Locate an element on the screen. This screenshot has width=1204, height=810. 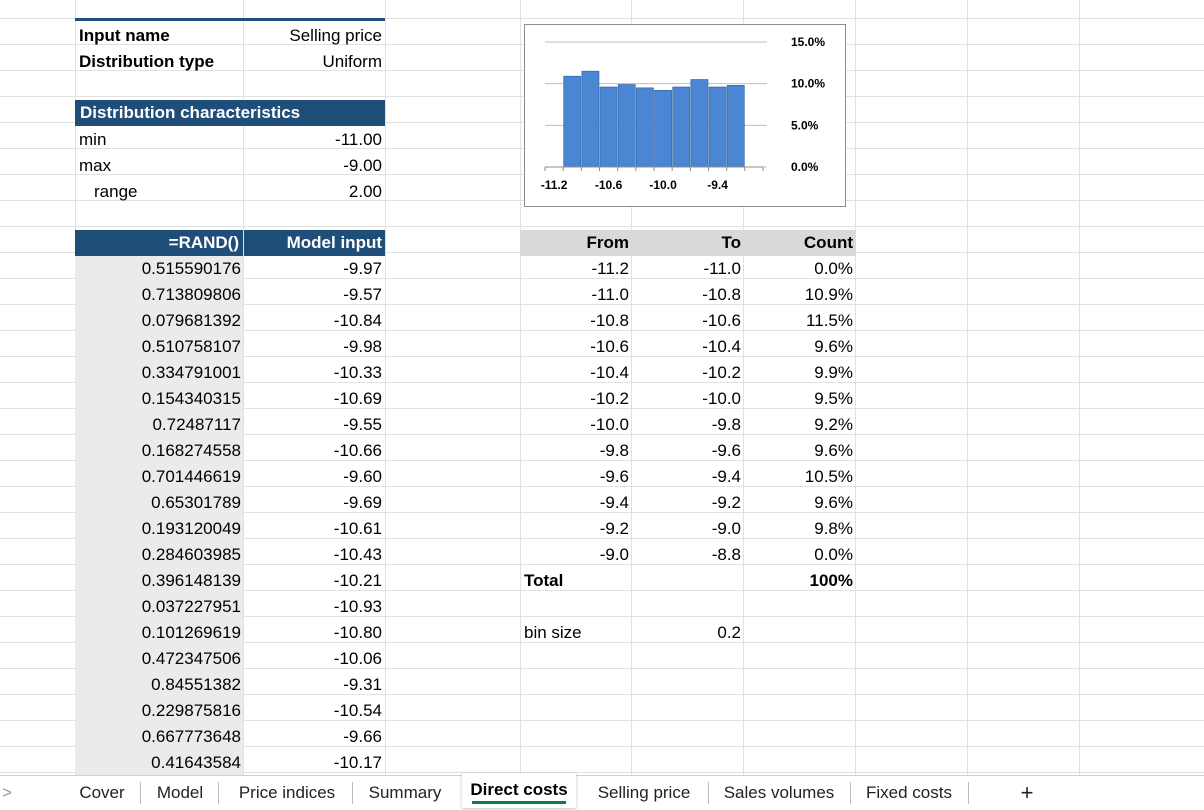
histogram-chart: 15.0% 10.0% 5.0% 0.0% -11.2 -10.6 -10.0 -9.4 is located at coordinates (685, 115).